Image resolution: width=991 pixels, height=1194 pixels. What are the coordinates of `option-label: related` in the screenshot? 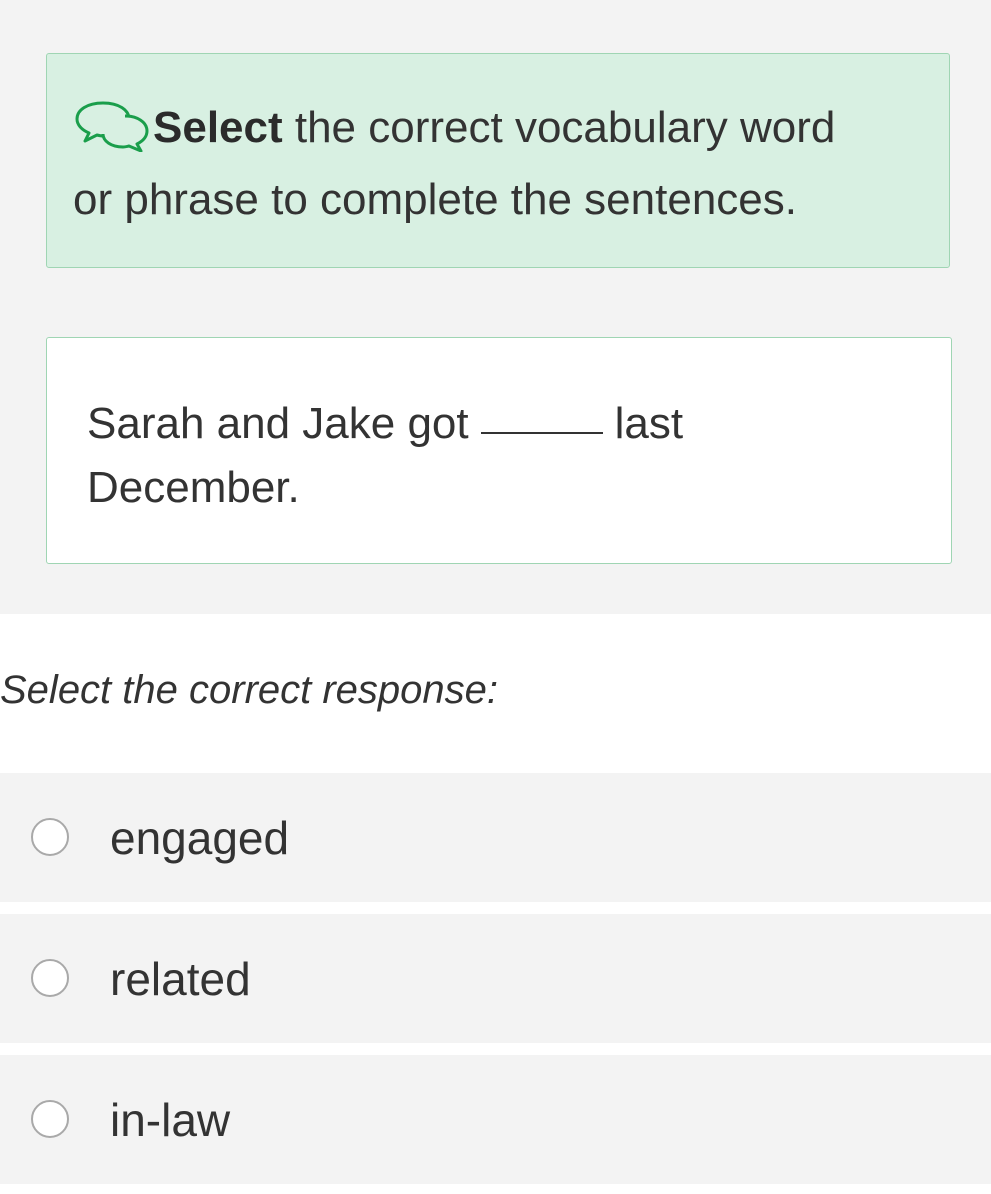 It's located at (180, 979).